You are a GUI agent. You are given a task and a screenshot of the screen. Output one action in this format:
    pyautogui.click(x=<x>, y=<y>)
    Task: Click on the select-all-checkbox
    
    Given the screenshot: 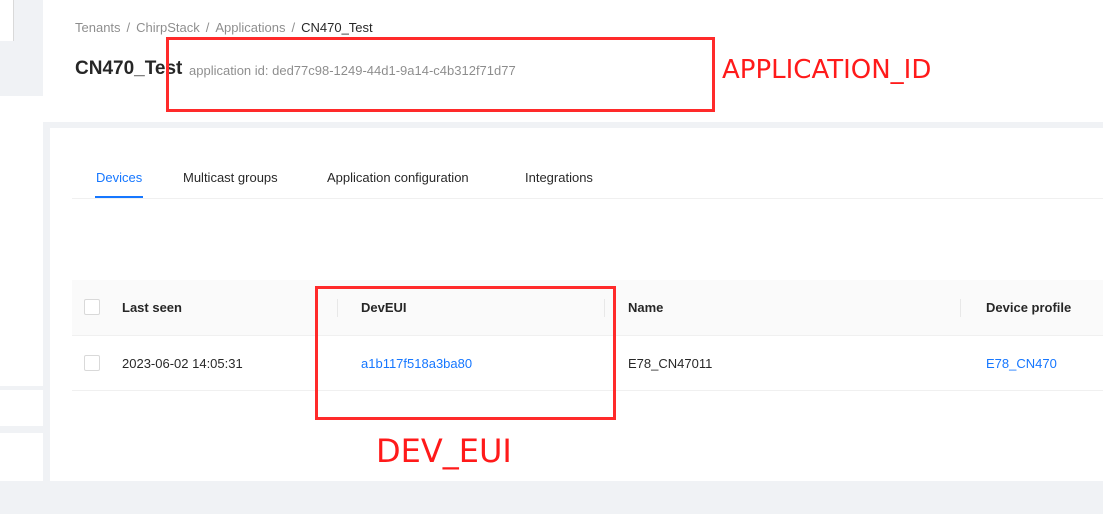 What is the action you would take?
    pyautogui.click(x=92, y=307)
    